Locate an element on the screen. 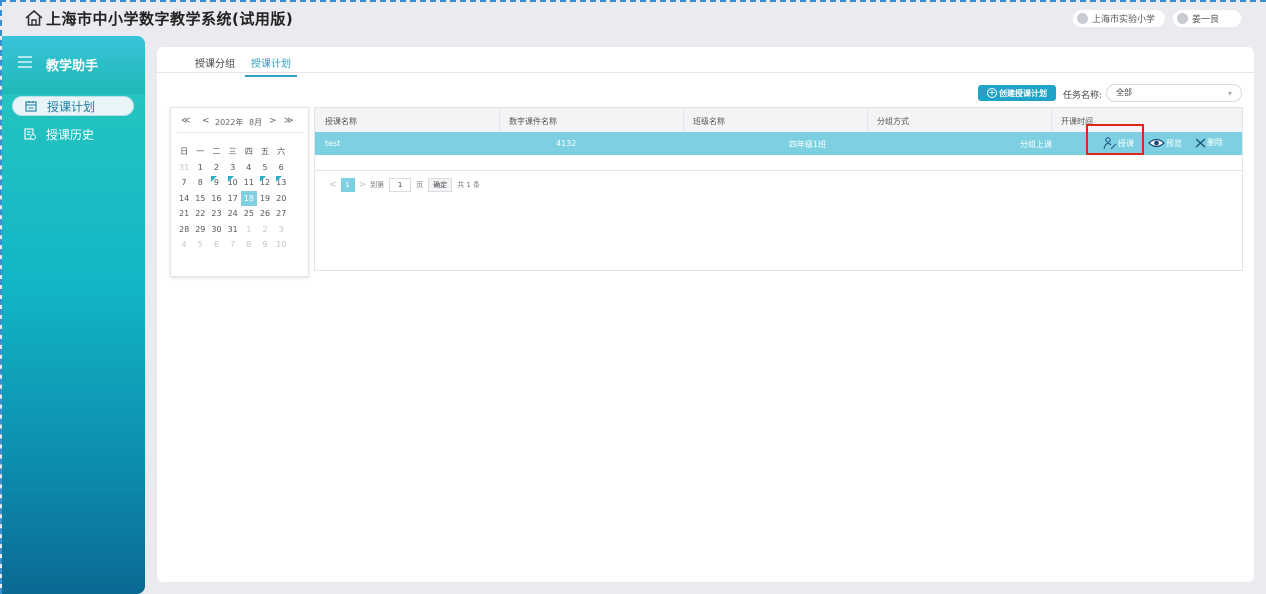  calendar-day-marked: 9 is located at coordinates (216, 183).